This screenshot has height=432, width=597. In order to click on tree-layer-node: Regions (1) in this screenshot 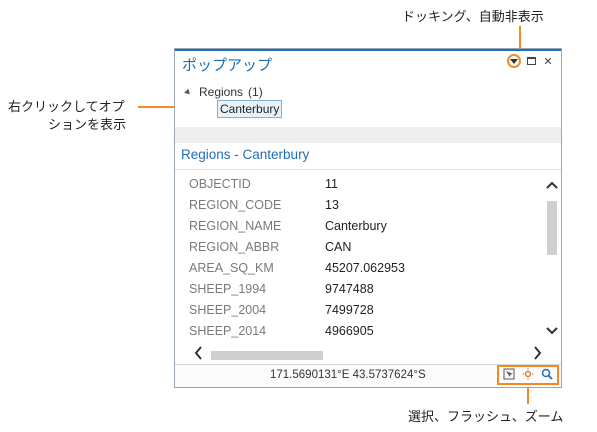, I will do `click(223, 92)`.